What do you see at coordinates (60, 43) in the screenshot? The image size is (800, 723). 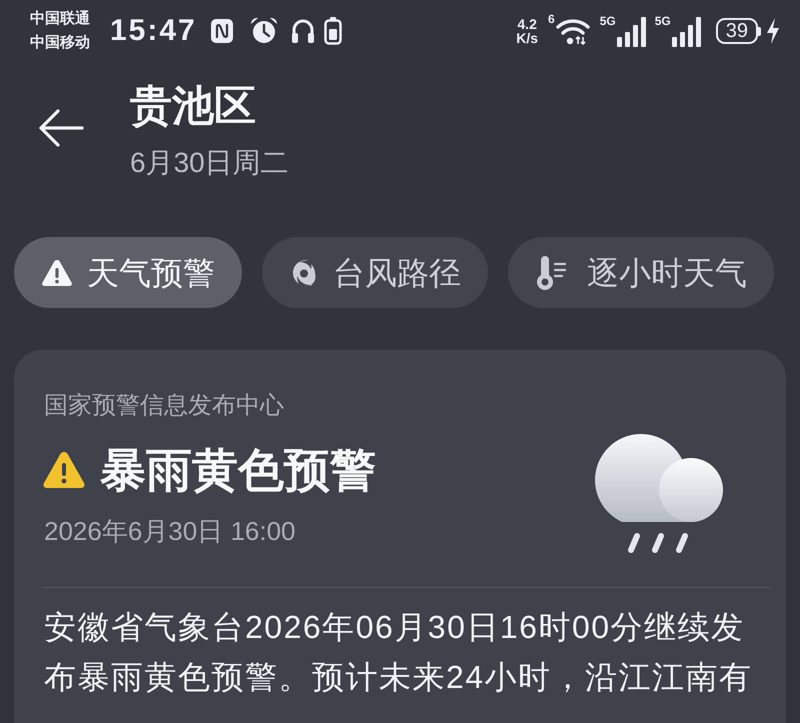 I see `carrier-name: 中国移动` at bounding box center [60, 43].